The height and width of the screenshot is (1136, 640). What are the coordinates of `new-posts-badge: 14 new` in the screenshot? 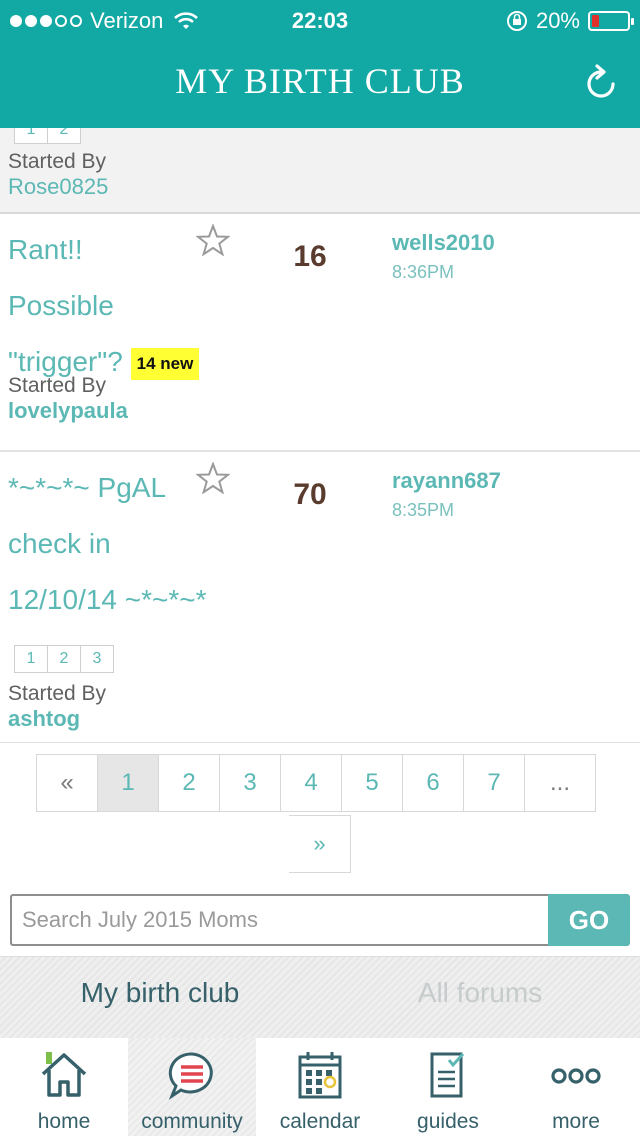 It's located at (165, 363).